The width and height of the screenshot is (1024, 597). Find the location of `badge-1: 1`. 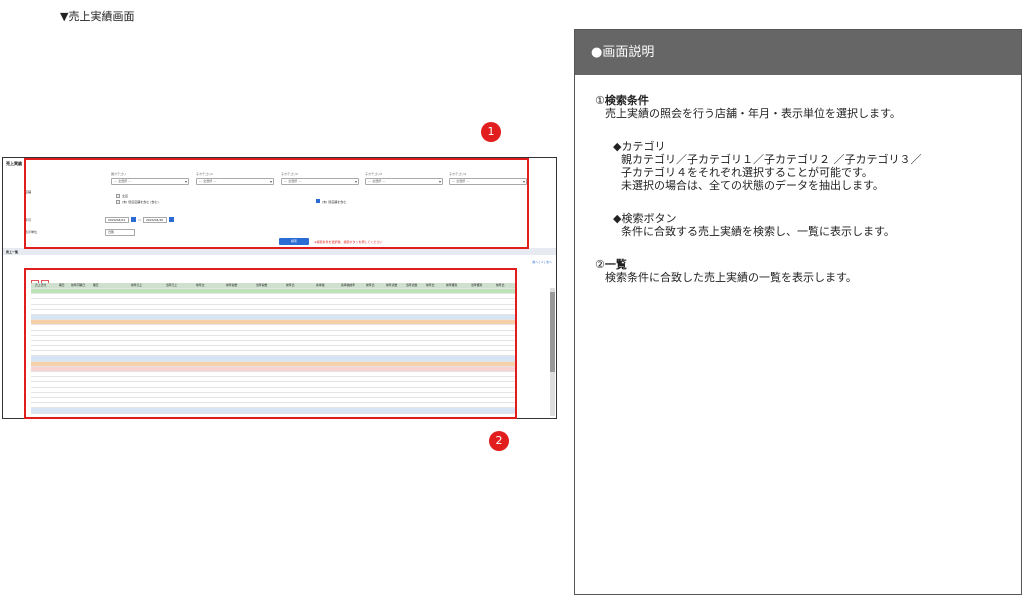

badge-1: 1 is located at coordinates (491, 132).